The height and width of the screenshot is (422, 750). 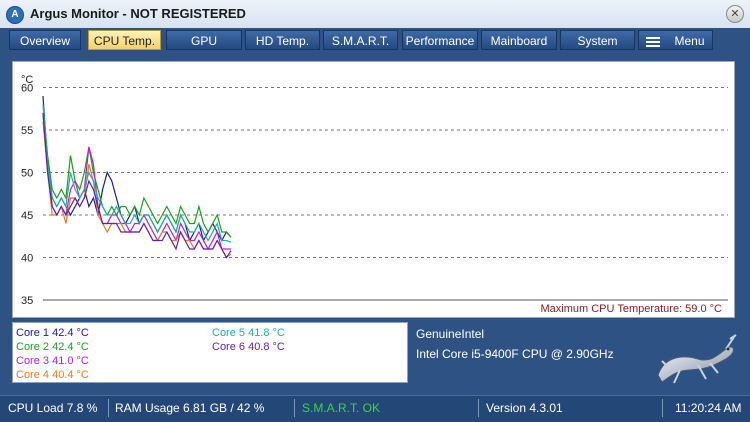 I want to click on core-1-temperature: Core 1 42.4 °C, so click(x=52, y=333).